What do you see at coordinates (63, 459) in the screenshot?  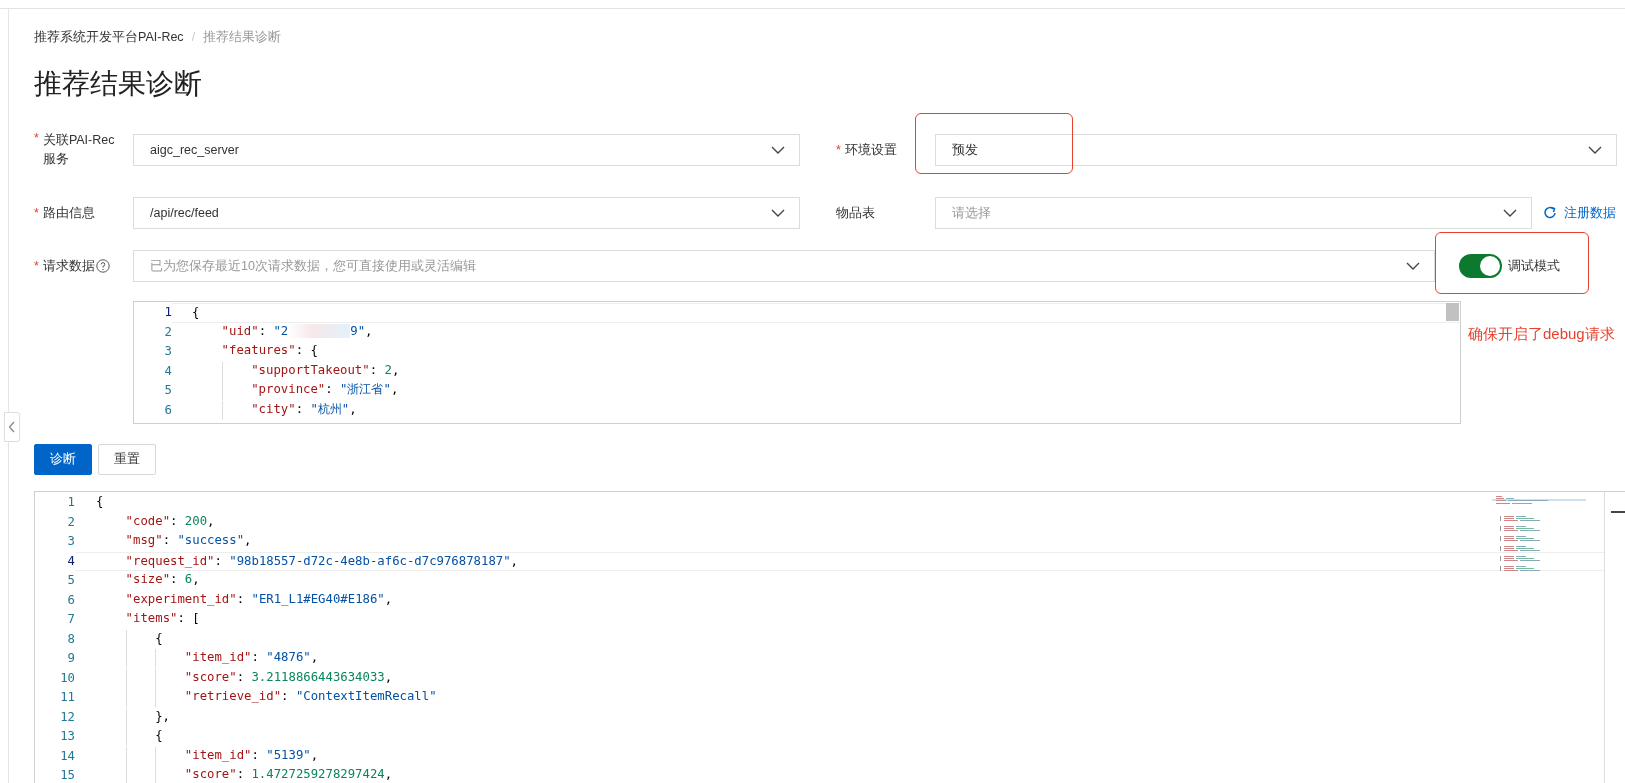 I see `diagnose-button: 诊断` at bounding box center [63, 459].